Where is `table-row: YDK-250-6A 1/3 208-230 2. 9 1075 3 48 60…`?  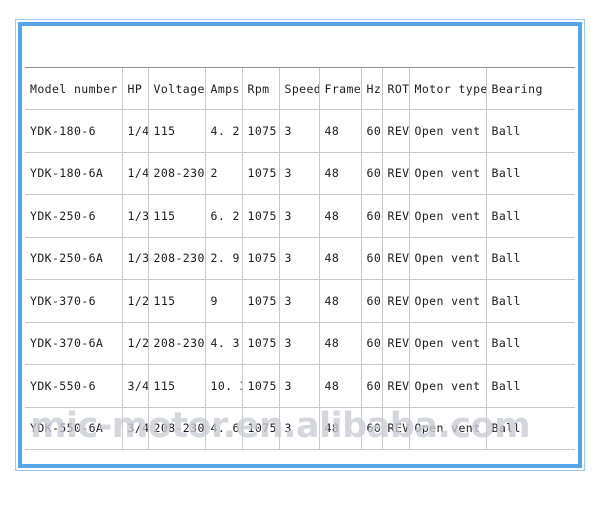 table-row: YDK-250-6A 1/3 208-230 2. 9 1075 3 48 60… is located at coordinates (300, 258).